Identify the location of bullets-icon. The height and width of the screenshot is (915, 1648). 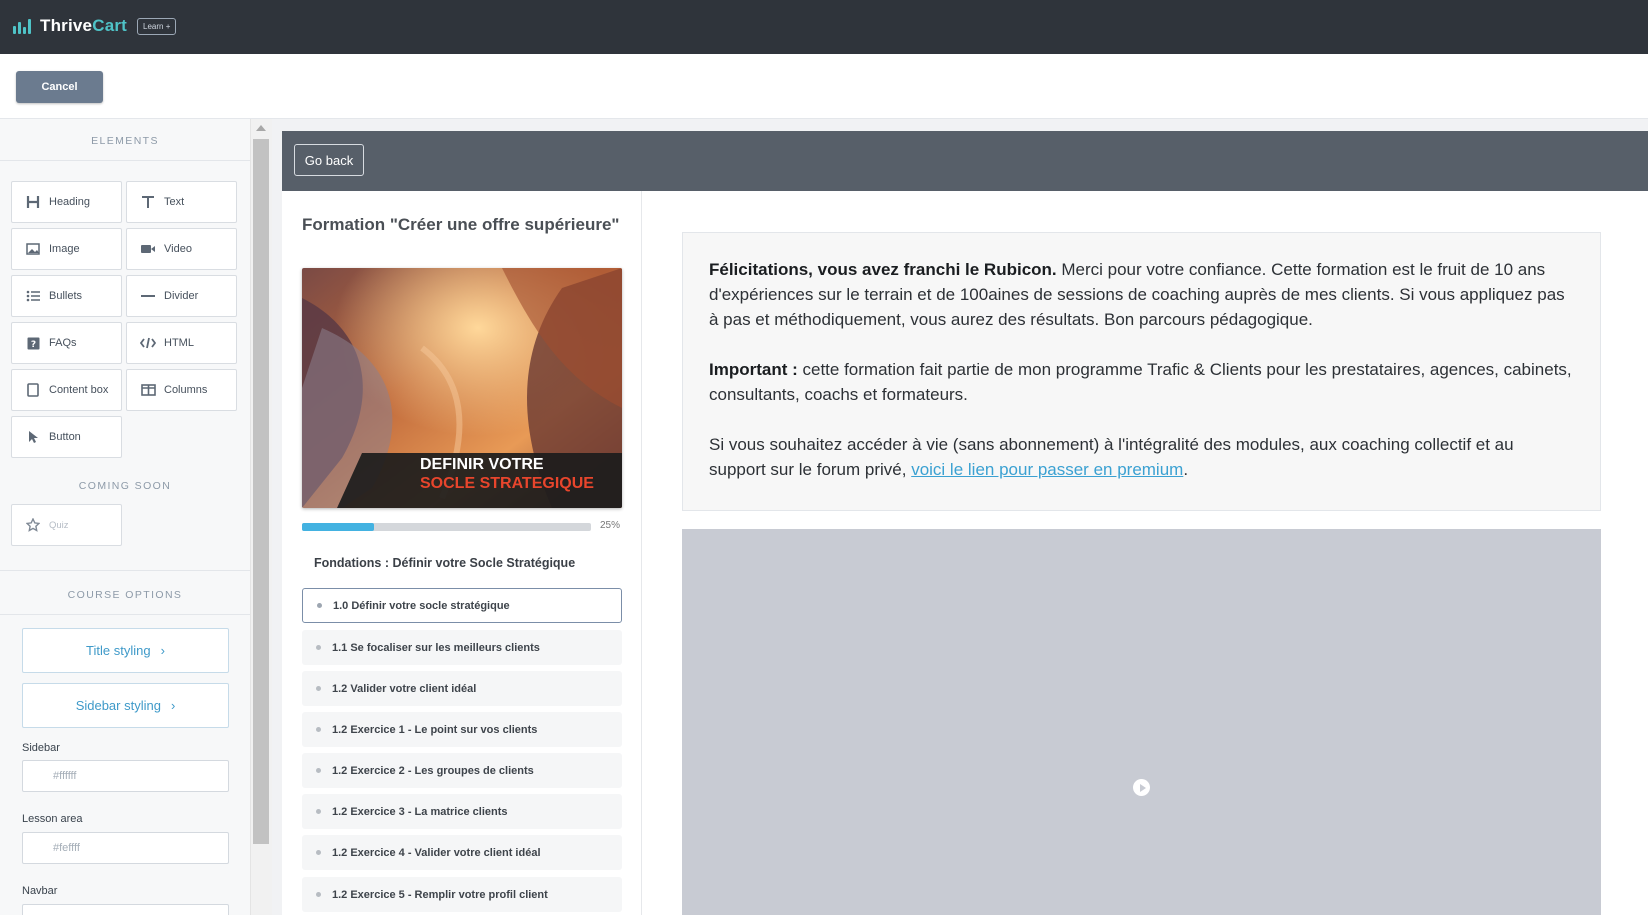
(33, 296).